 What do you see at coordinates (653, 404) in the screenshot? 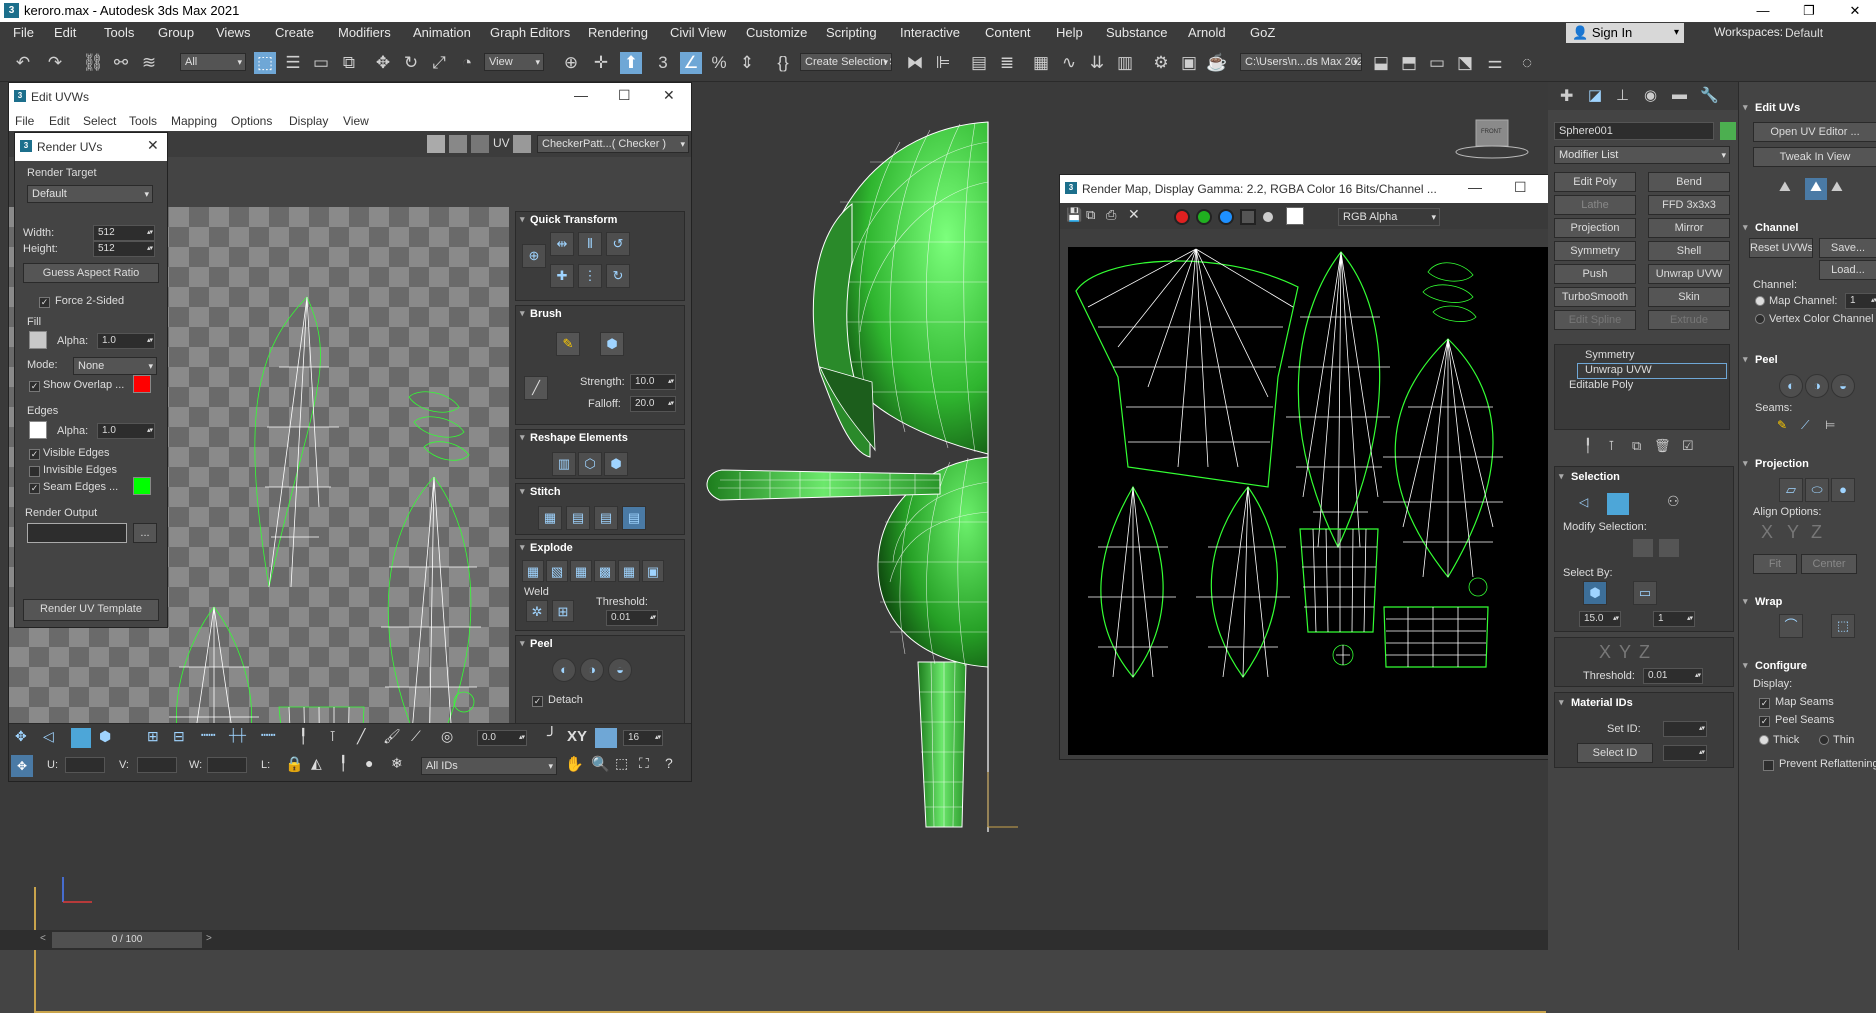
I see `falloff-spinner: 20.0` at bounding box center [653, 404].